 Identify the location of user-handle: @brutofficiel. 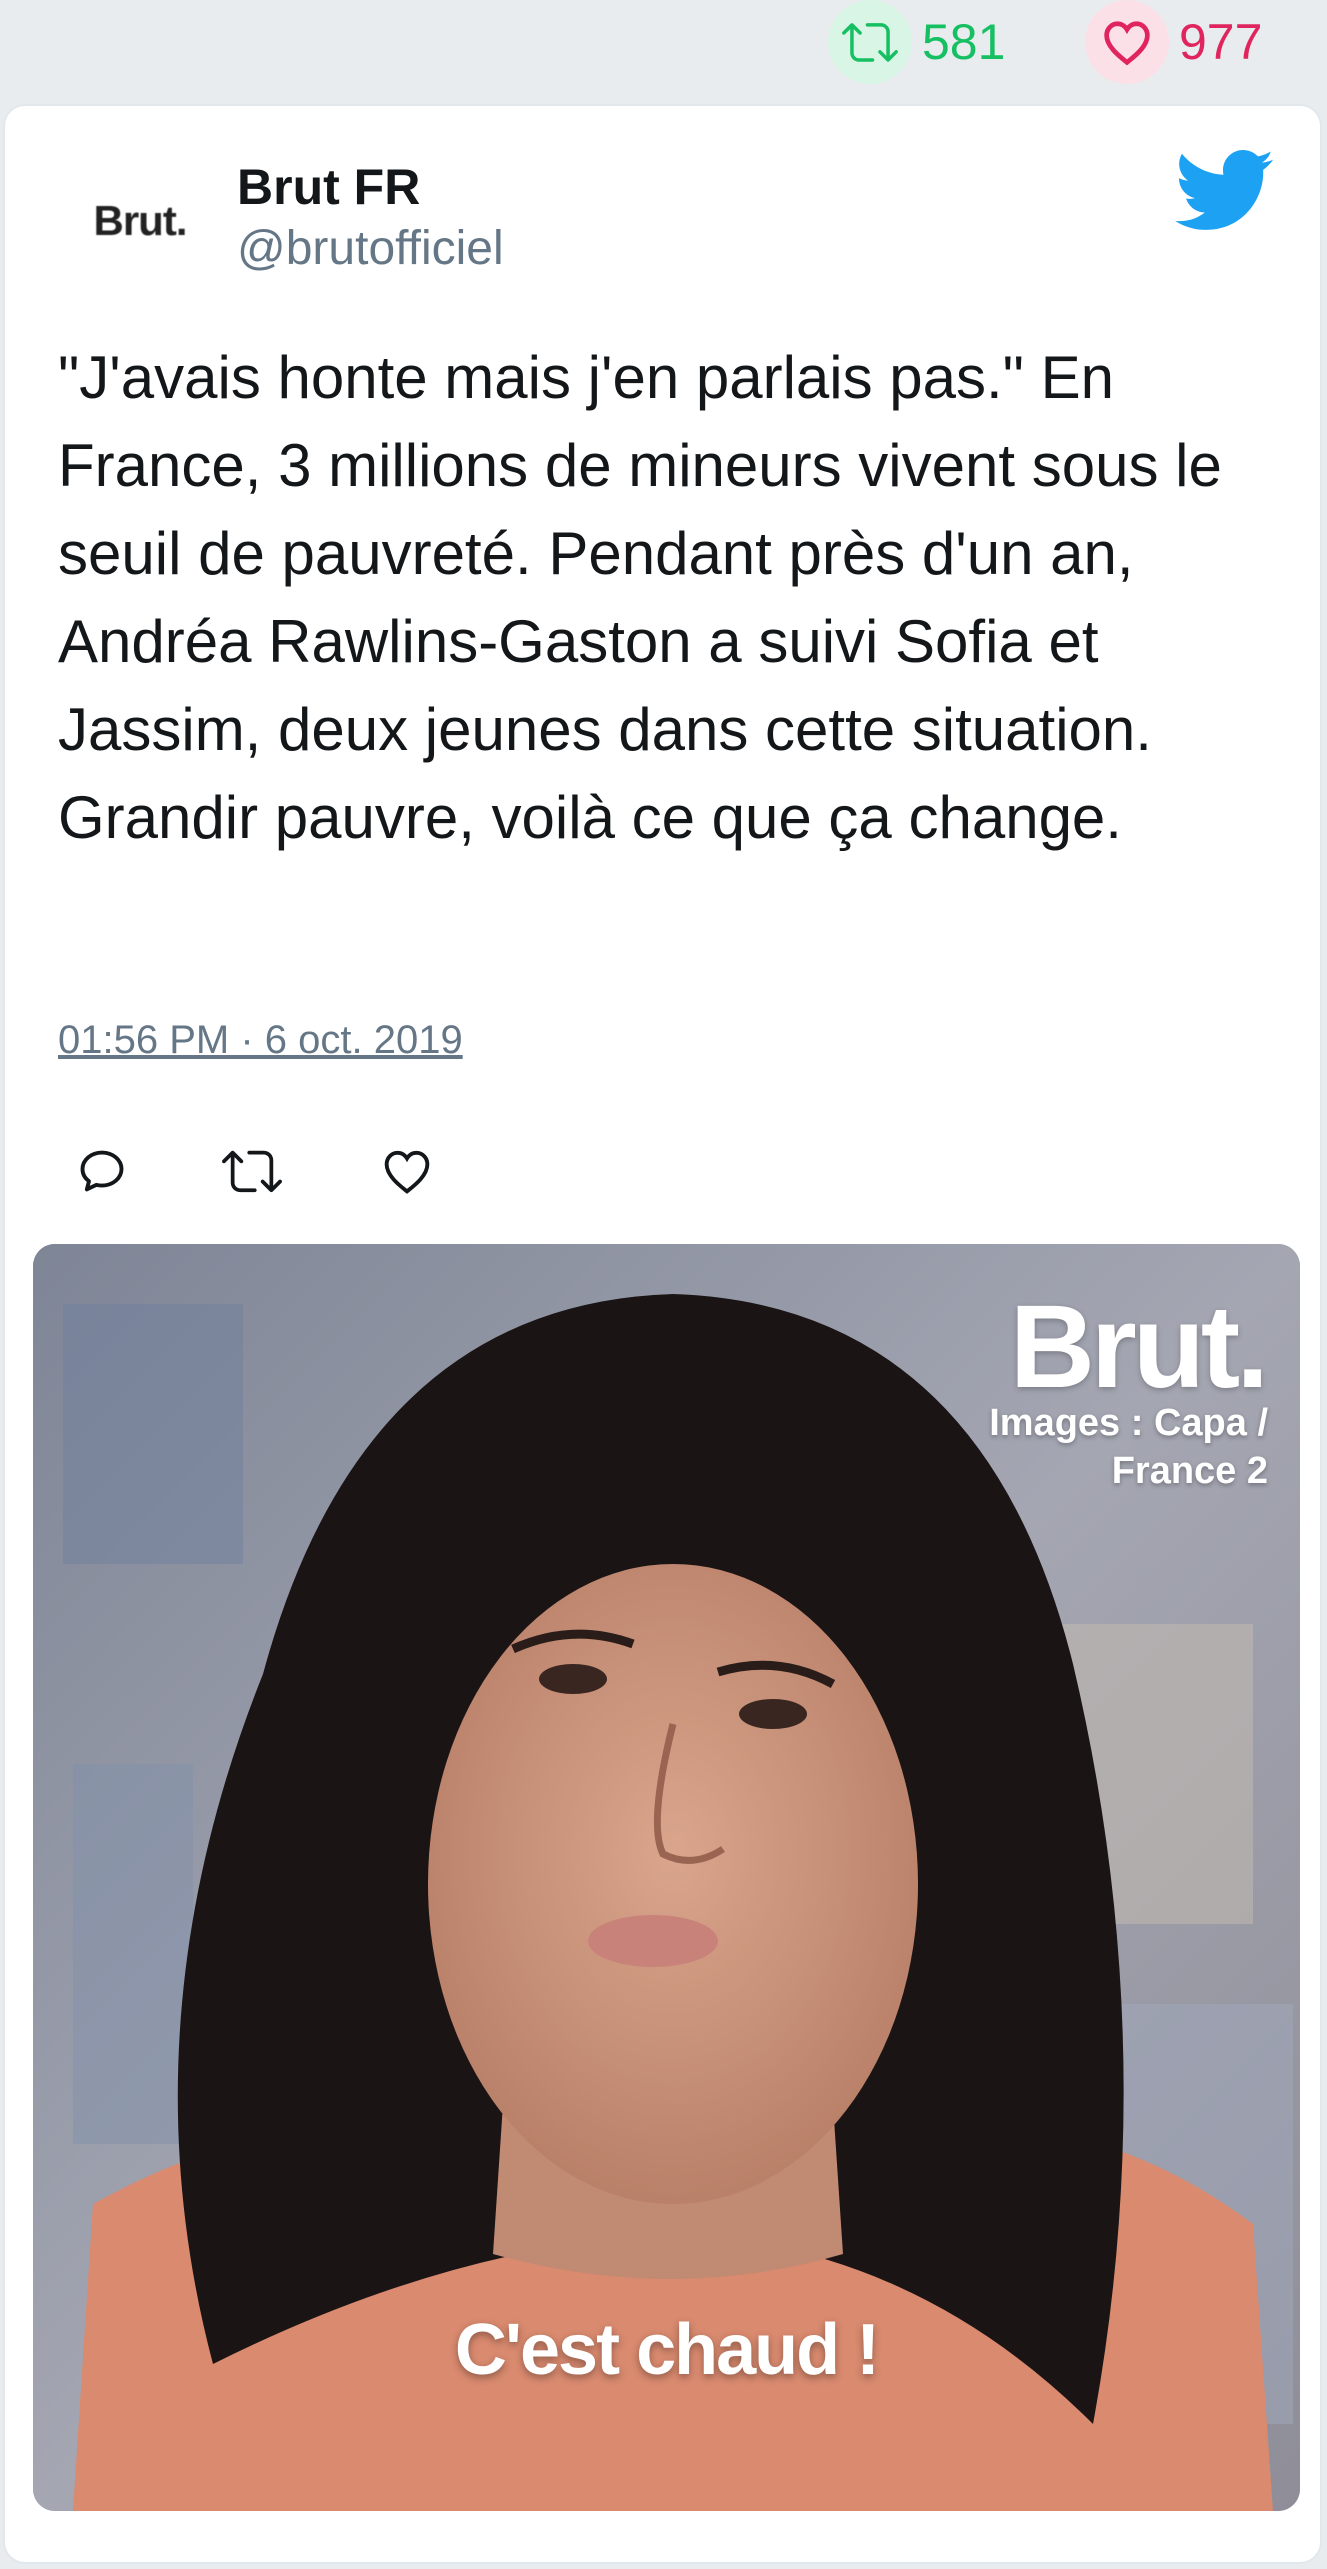
(370, 248).